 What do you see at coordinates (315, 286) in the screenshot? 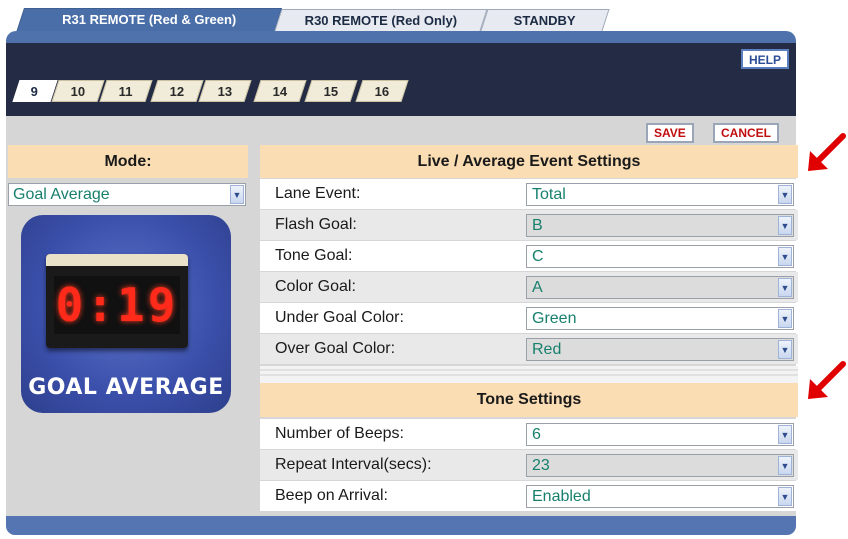
I see `setting-label: Color Goal:` at bounding box center [315, 286].